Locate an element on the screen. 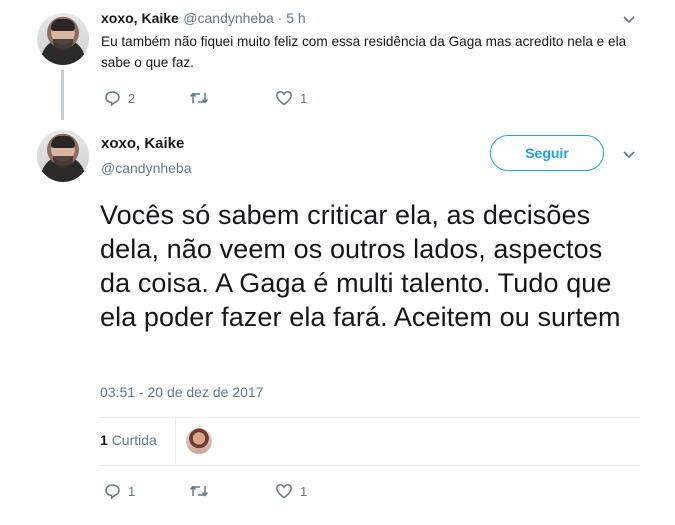  reply-tweet-header: xoxo, Kaike @candynheba · 5 h is located at coordinates (203, 19).